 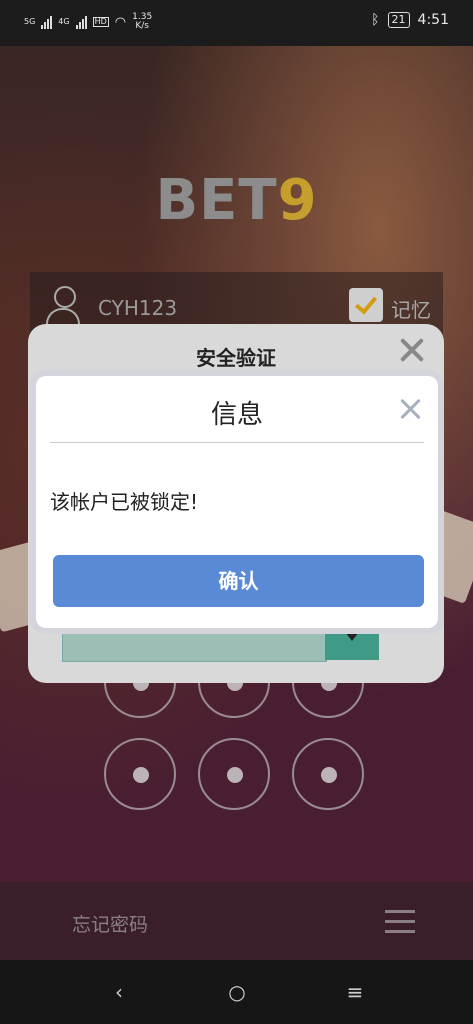 I want to click on forgot-password-link: 忘记密码, so click(x=110, y=923).